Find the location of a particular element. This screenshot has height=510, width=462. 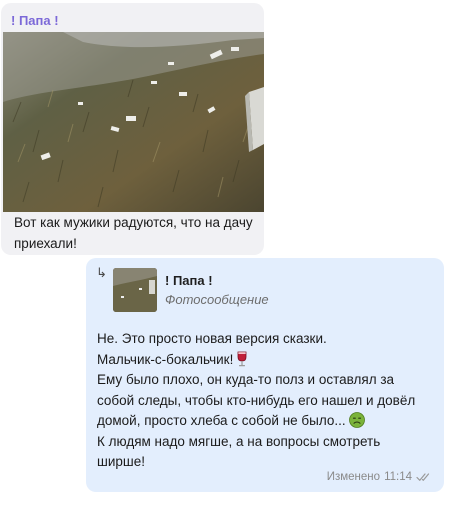

quoted-message-type: Фотосообщение is located at coordinates (217, 299).